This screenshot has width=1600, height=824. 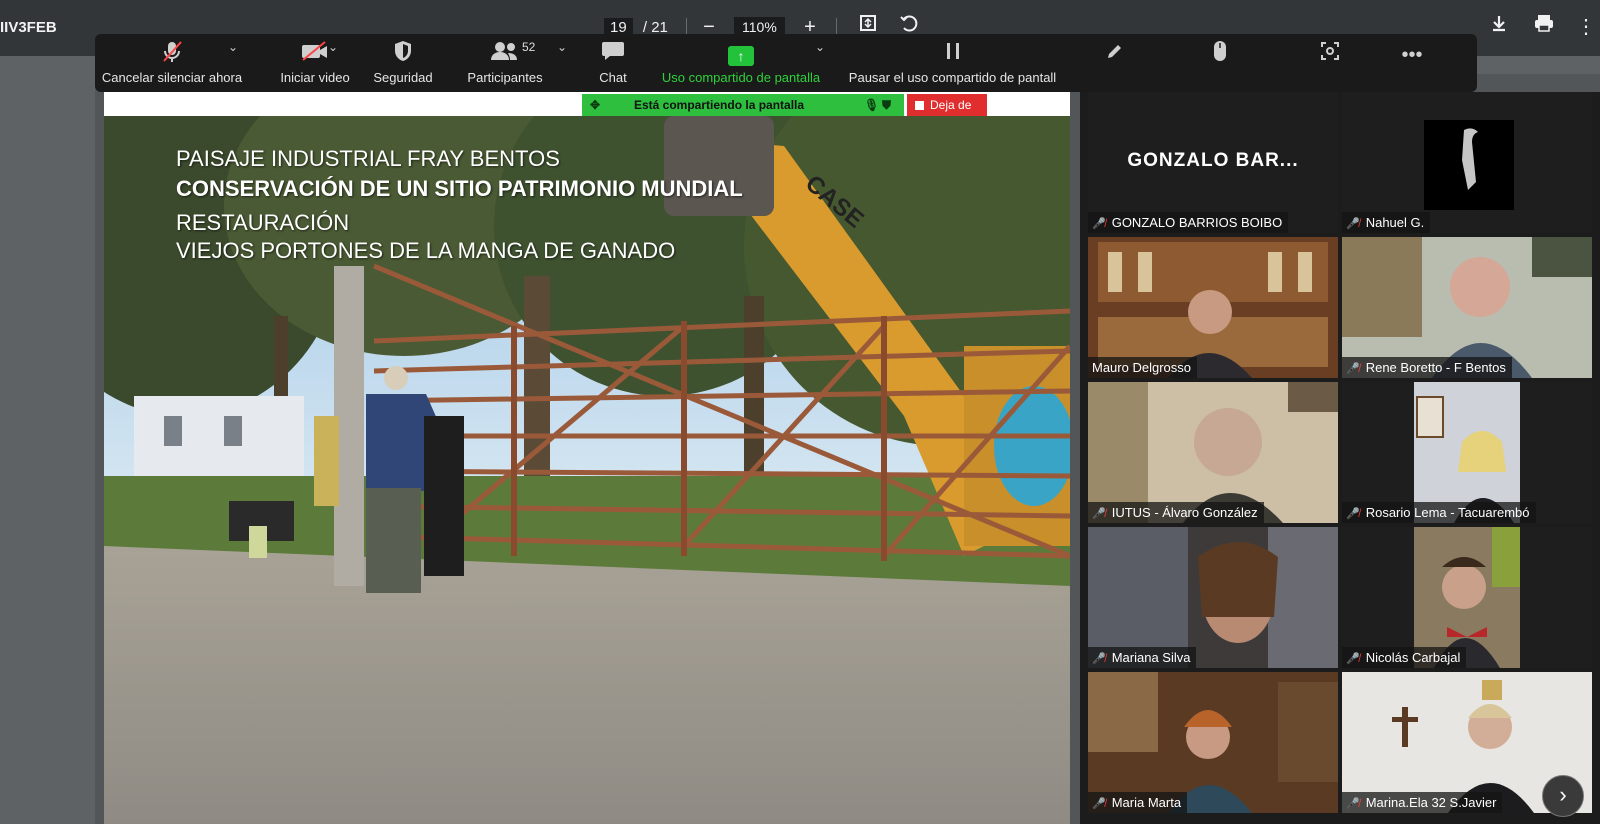 What do you see at coordinates (952, 55) in the screenshot?
I see `pause-icon` at bounding box center [952, 55].